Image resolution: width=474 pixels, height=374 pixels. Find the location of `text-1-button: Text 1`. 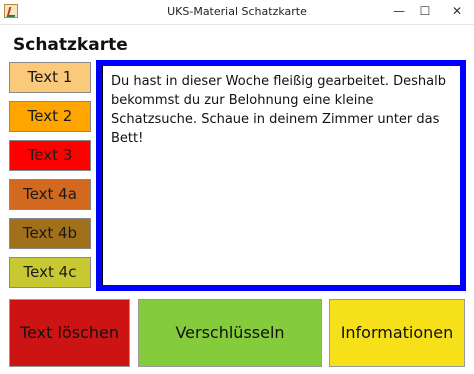

text-1-button: Text 1 is located at coordinates (50, 77).